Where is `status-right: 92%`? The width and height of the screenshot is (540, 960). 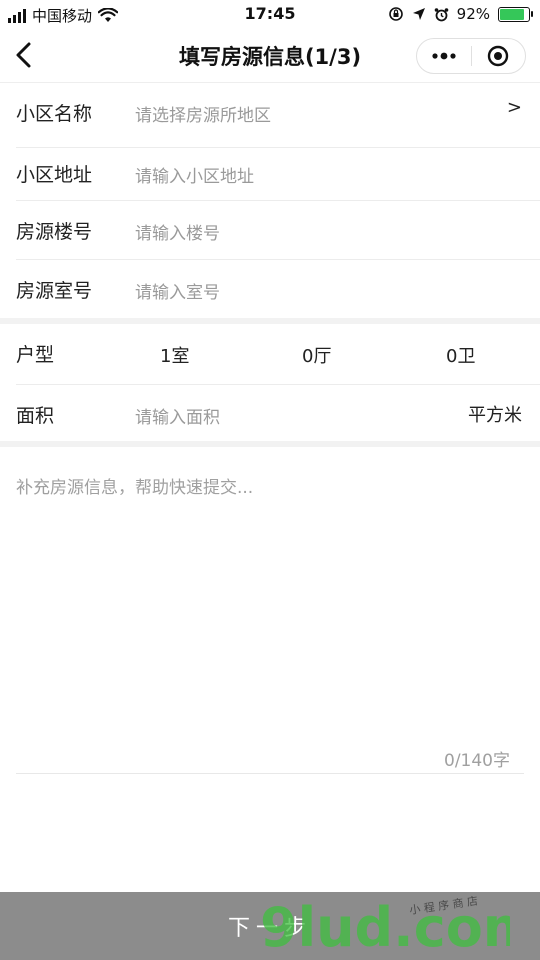 status-right: 92% is located at coordinates (460, 14).